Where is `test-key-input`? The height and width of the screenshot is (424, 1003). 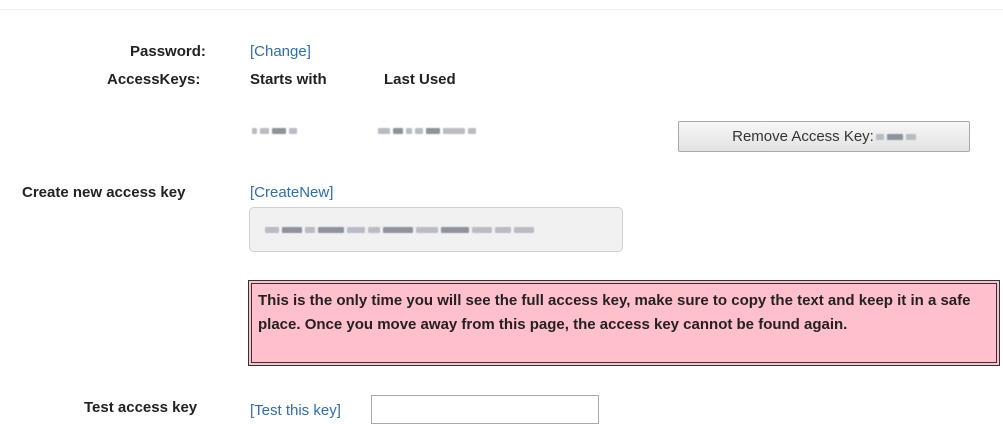 test-key-input is located at coordinates (485, 409).